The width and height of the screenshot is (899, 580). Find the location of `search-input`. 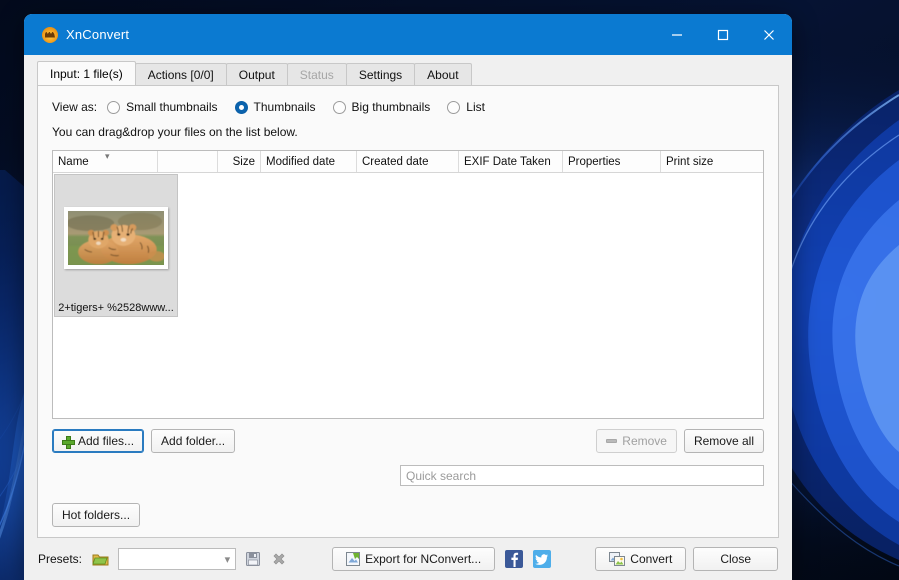

search-input is located at coordinates (582, 475).